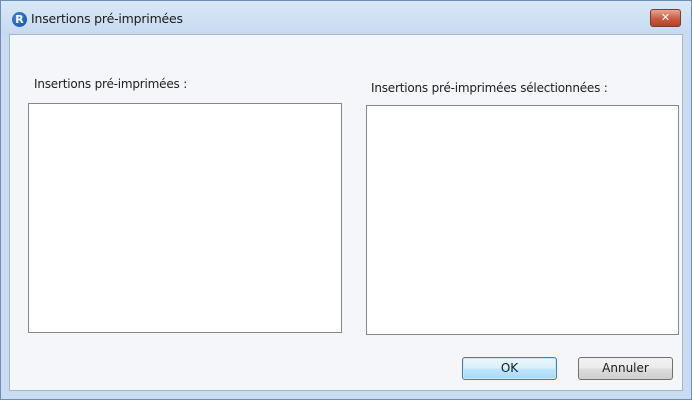 This screenshot has height=400, width=692. I want to click on app-logo-icon: R, so click(19, 19).